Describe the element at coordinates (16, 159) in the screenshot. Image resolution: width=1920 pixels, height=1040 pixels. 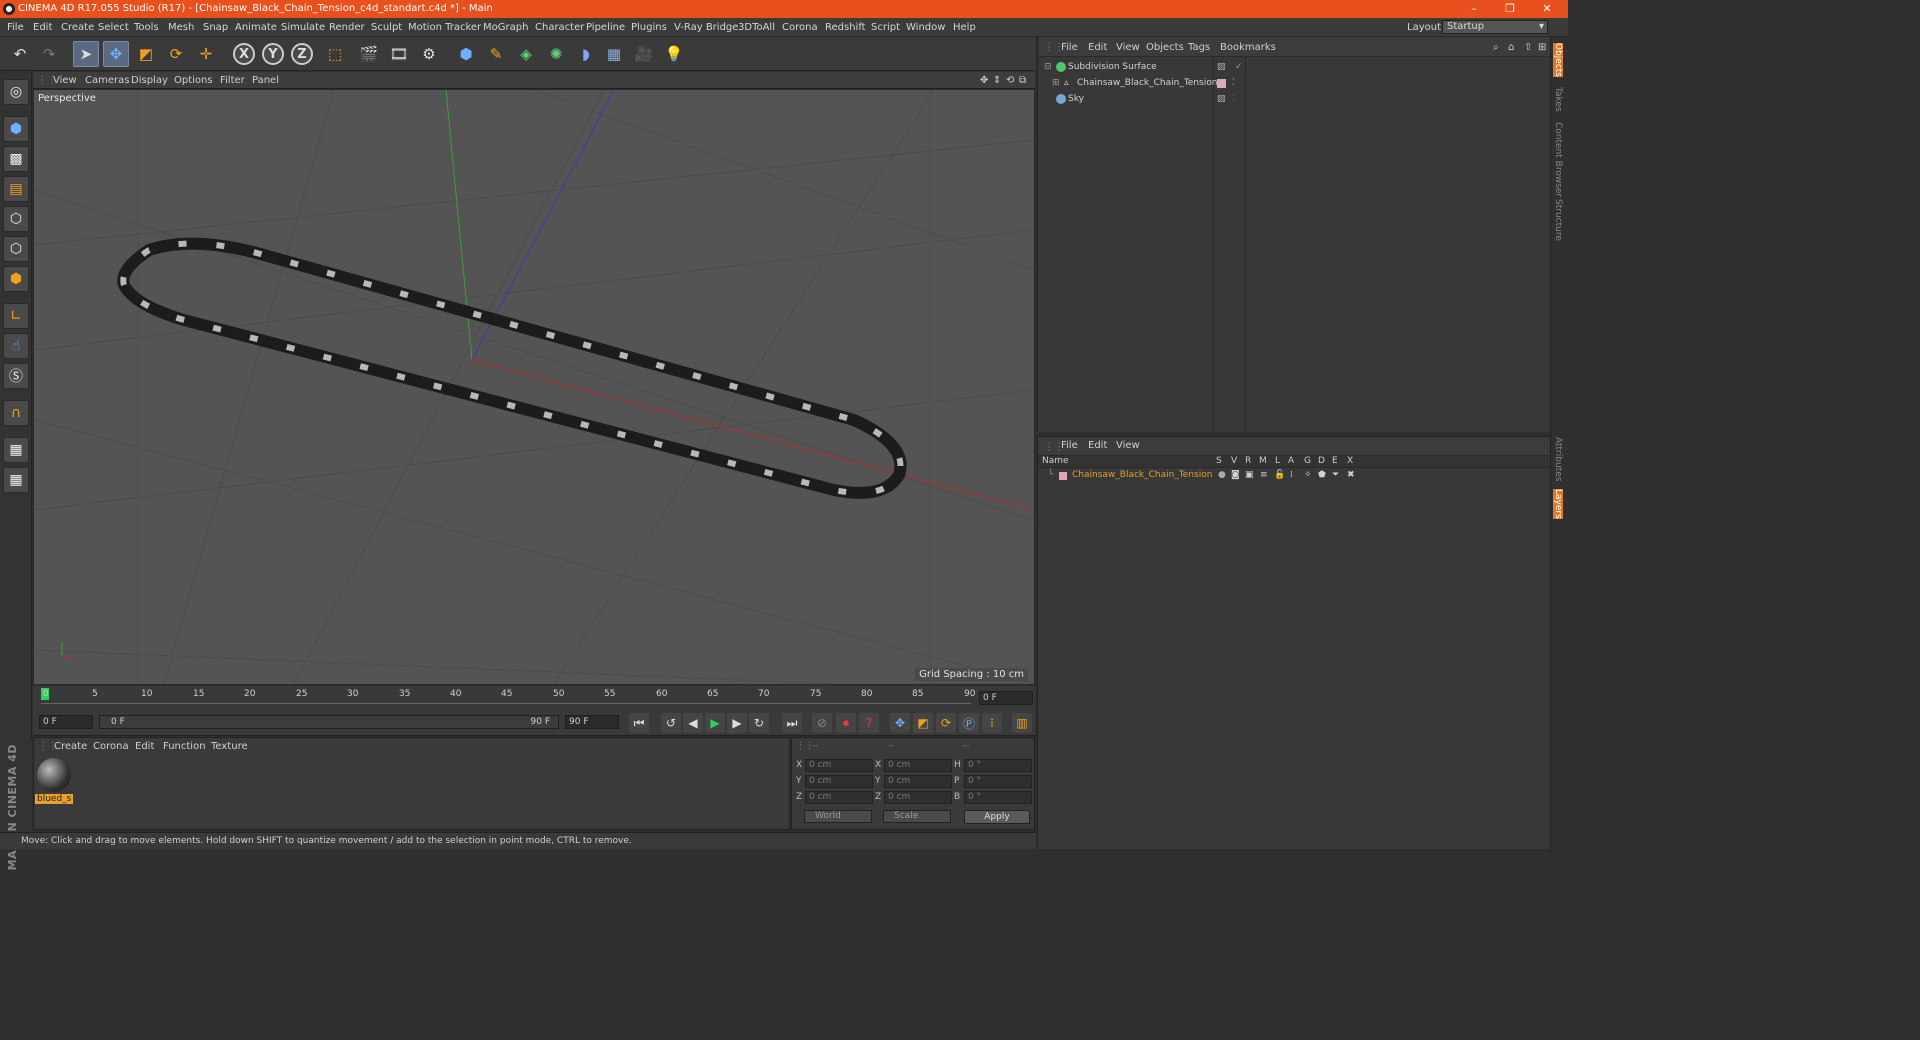
I see `texture-mode-icon: ▩` at that location.